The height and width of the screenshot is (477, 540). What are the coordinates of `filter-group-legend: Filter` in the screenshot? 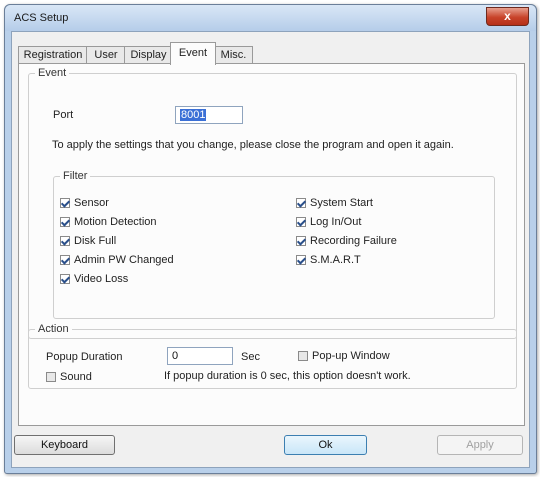 It's located at (75, 176).